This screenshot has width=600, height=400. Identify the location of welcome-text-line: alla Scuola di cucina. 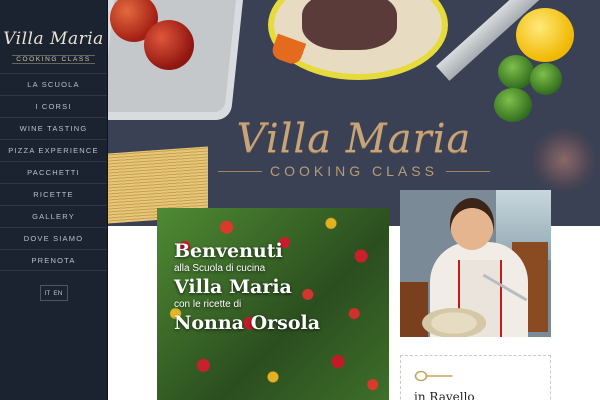
(220, 268).